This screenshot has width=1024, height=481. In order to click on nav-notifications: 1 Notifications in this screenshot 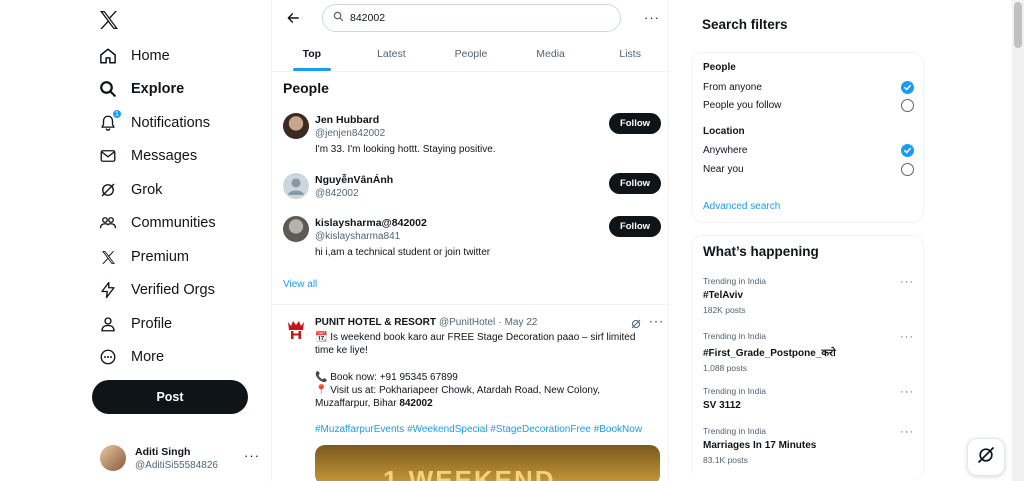, I will do `click(154, 123)`.